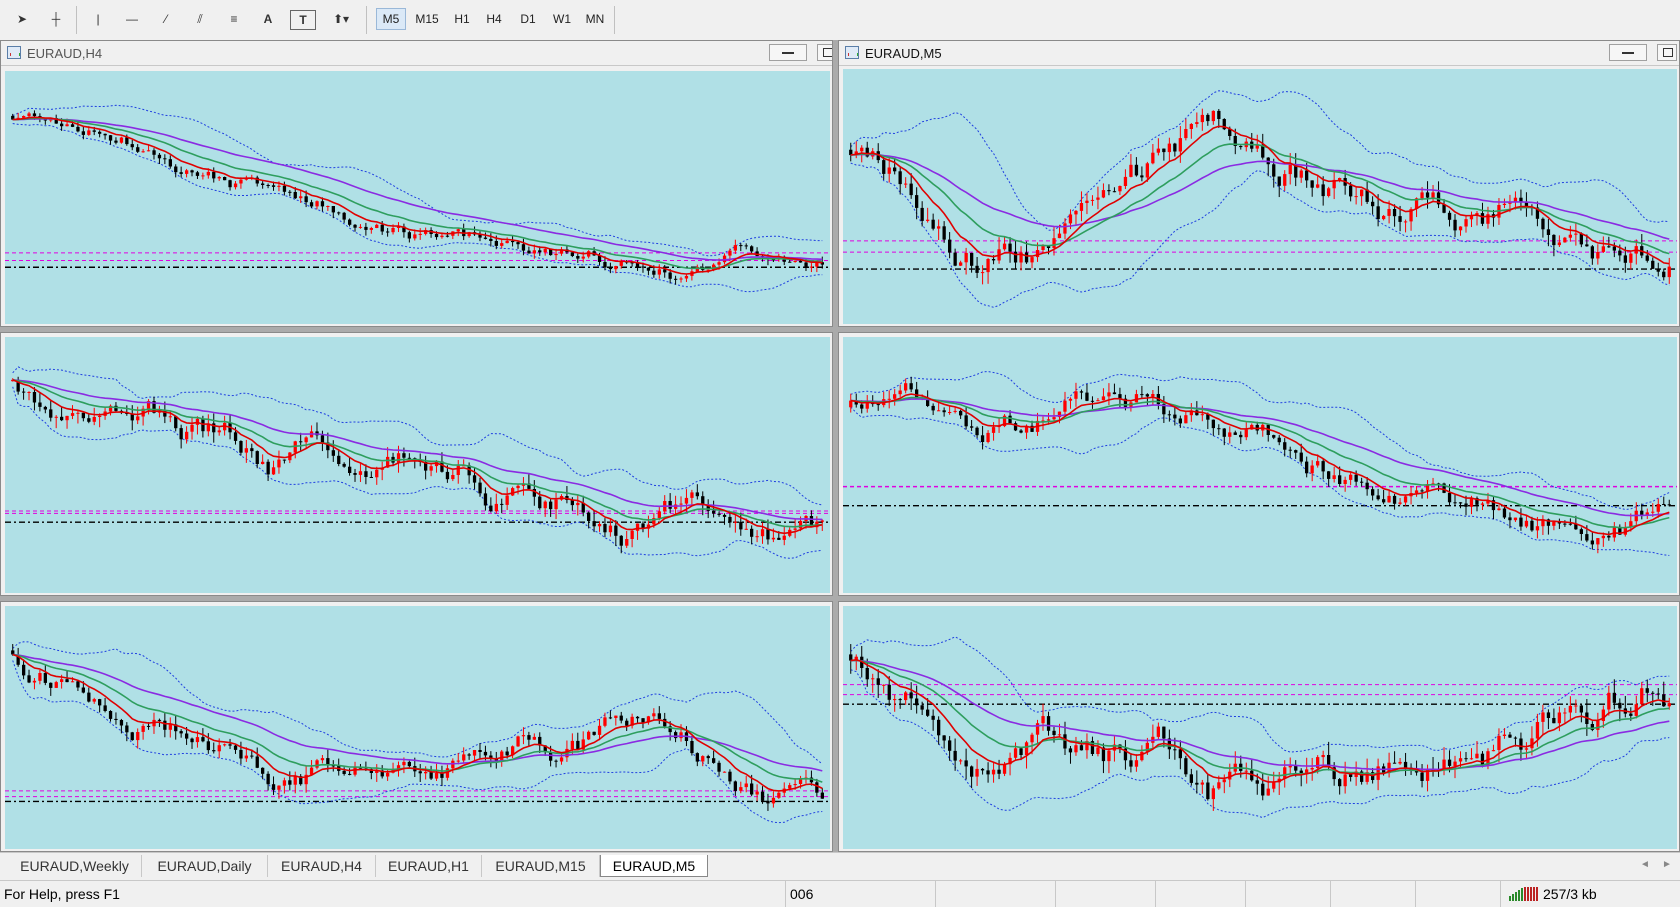 The height and width of the screenshot is (907, 1680). I want to click on tab-euraud-h4: EURAUD,H4, so click(322, 866).